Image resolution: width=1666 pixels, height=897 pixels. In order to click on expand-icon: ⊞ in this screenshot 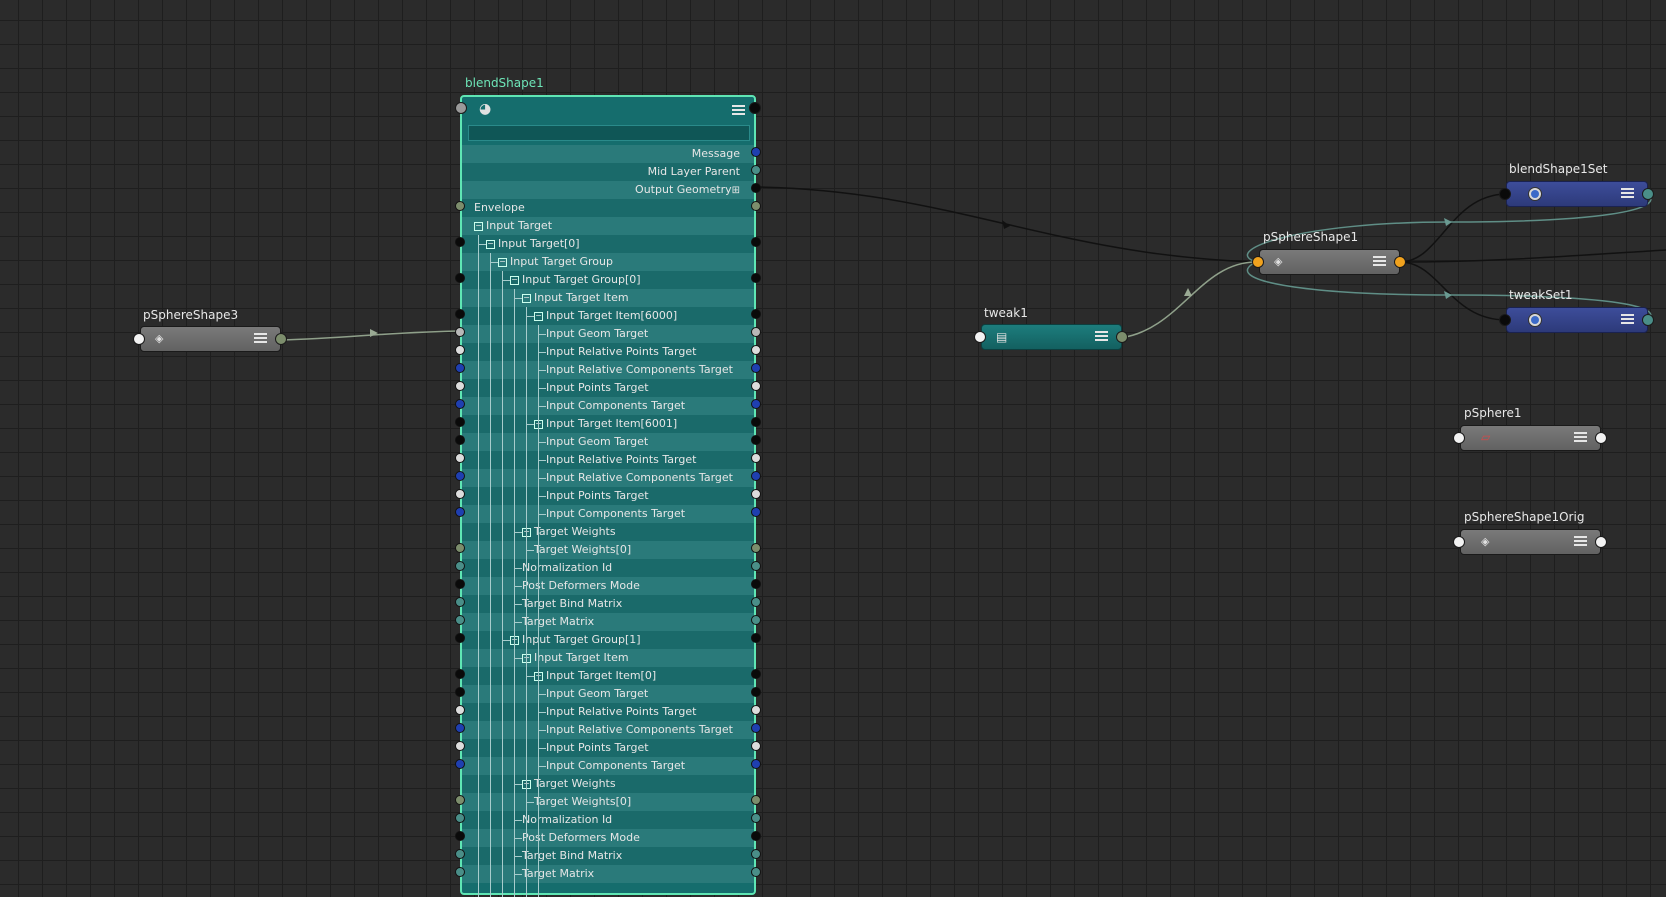, I will do `click(736, 190)`.